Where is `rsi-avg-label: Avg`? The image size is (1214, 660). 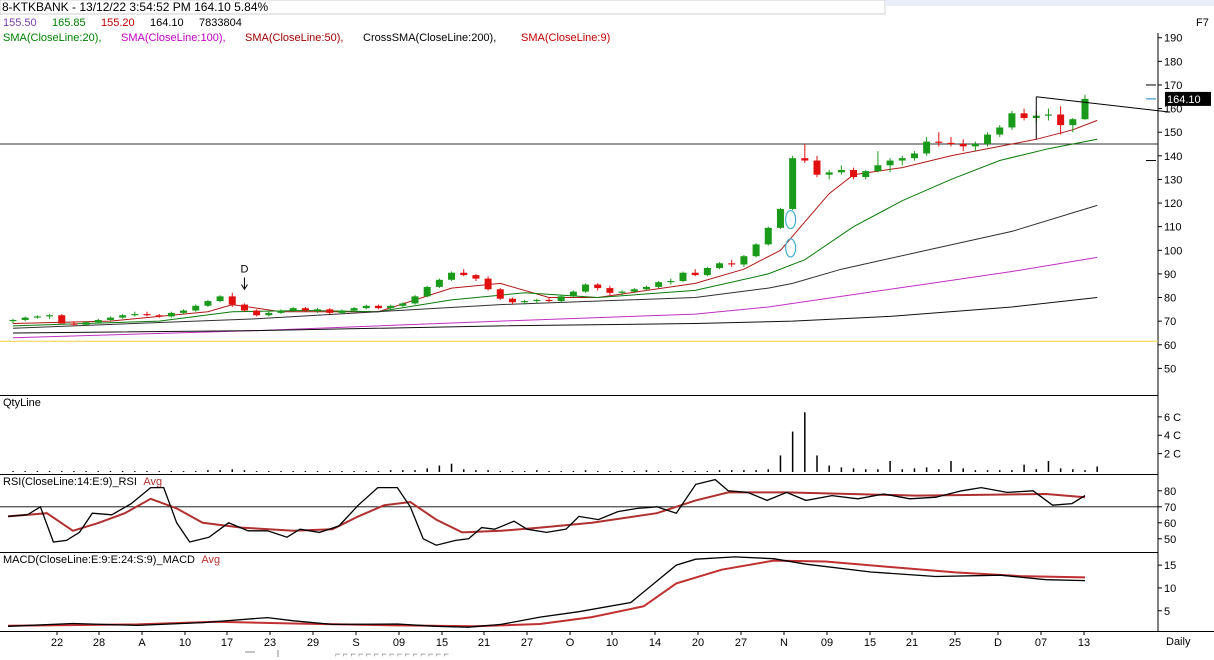 rsi-avg-label: Avg is located at coordinates (152, 482).